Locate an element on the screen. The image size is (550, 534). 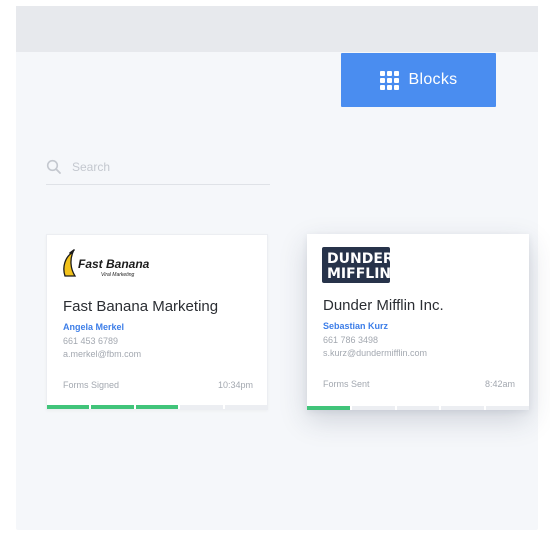
logo-text-line2: MIFFLIN is located at coordinates (359, 274).